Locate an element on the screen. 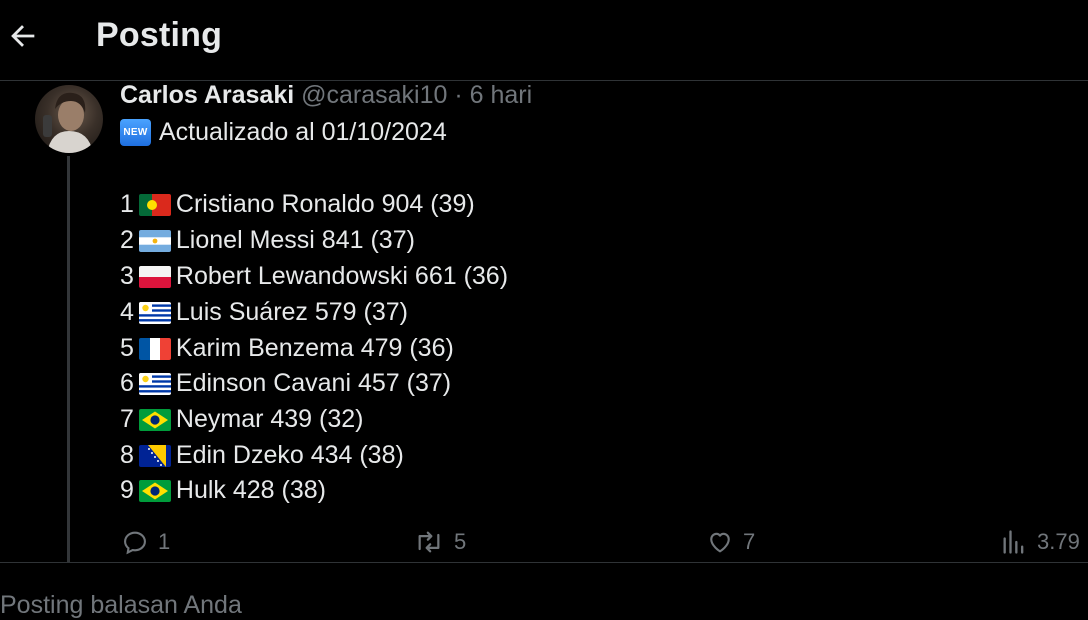 This screenshot has height=620, width=1088. ranking-row: 6 Edinson Cavani 457 (37) is located at coordinates (285, 383).